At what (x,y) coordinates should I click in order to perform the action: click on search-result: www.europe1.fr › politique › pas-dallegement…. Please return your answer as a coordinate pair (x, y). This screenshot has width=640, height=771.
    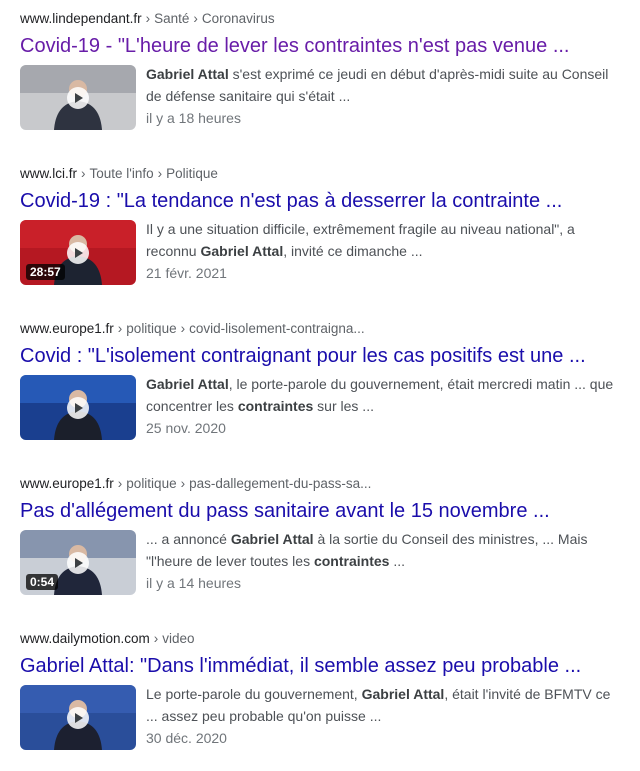
    Looking at the image, I should click on (320, 535).